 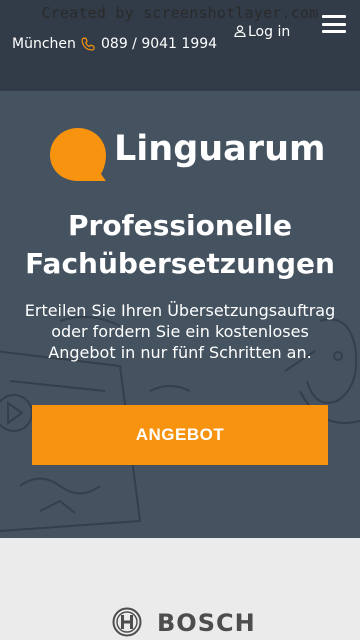 What do you see at coordinates (44, 44) in the screenshot?
I see `city-label: München` at bounding box center [44, 44].